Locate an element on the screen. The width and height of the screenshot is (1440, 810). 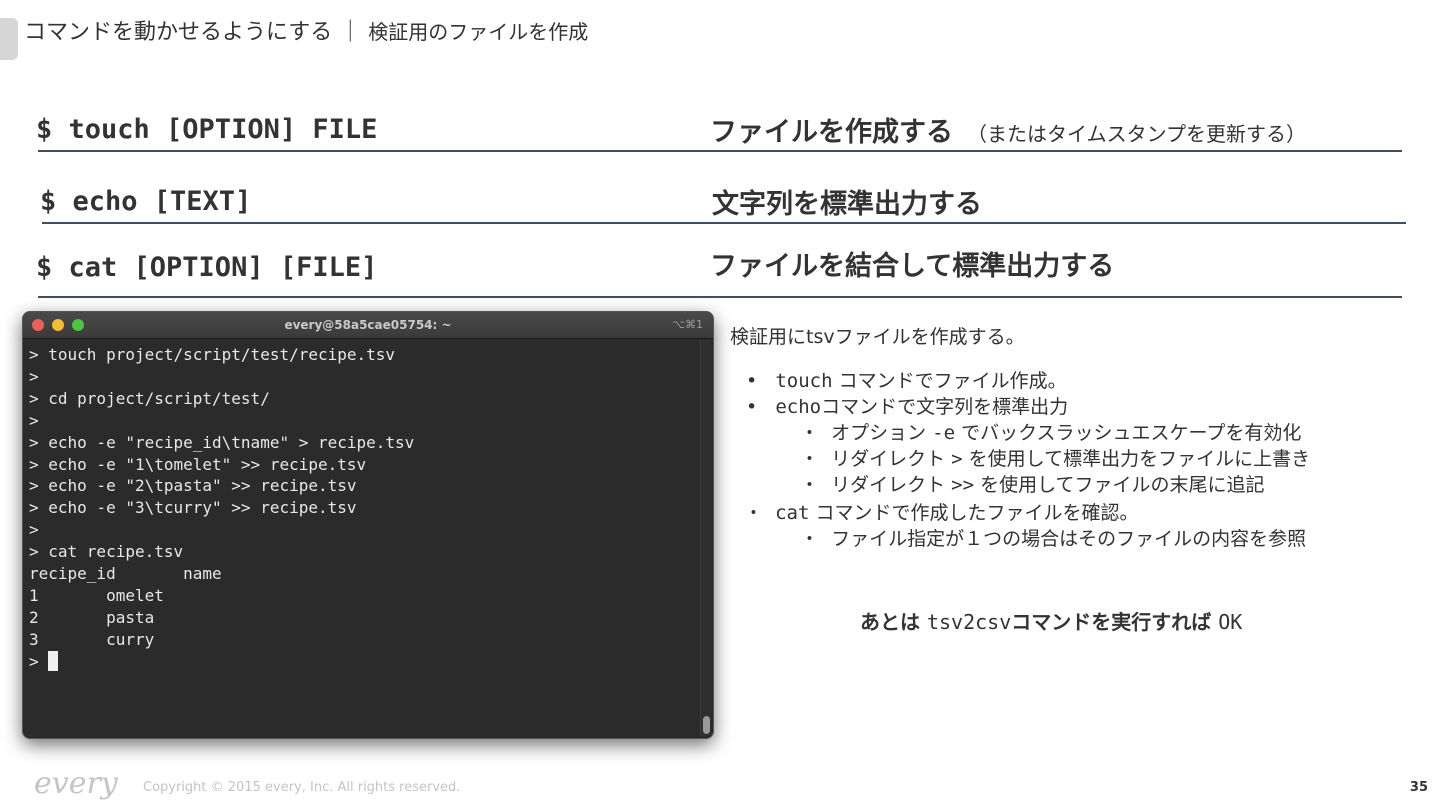
notes-item: ・ cat コマンドで作成したファイルを確認。 is located at coordinates (941, 511).